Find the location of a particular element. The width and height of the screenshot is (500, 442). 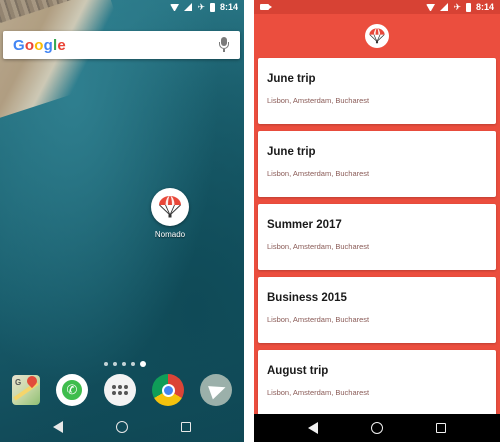

maps-icon: G is located at coordinates (26, 390).